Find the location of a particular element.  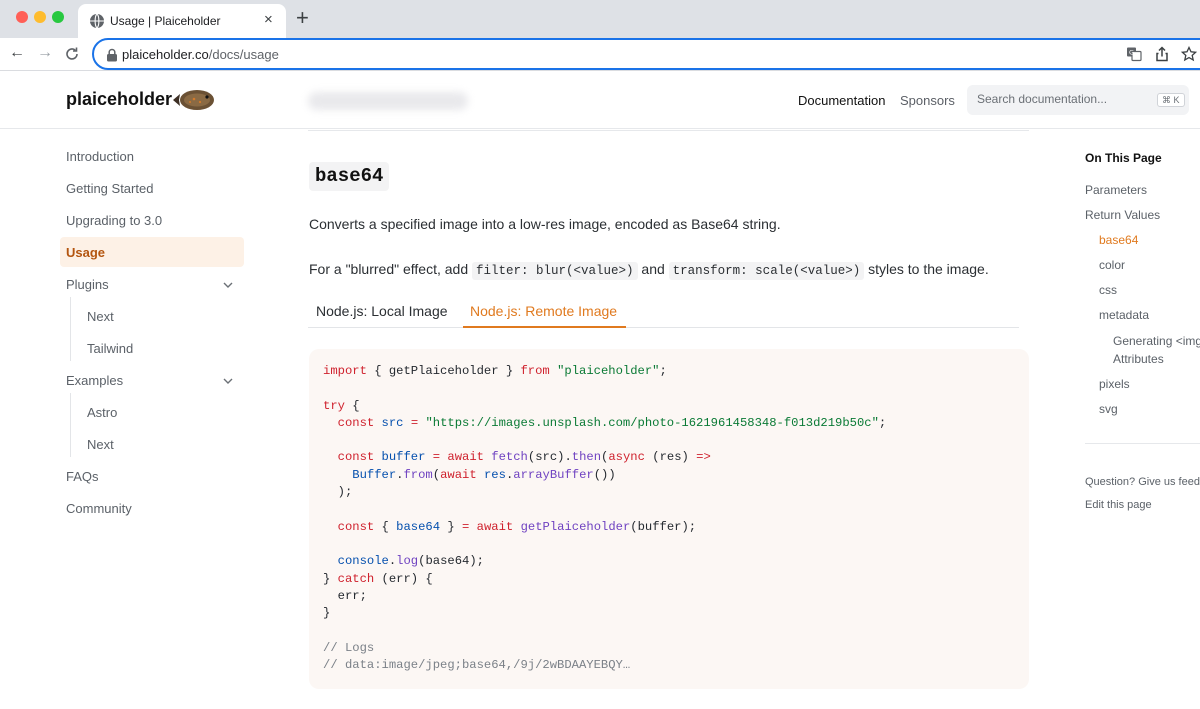

search-input is located at coordinates (1062, 99).